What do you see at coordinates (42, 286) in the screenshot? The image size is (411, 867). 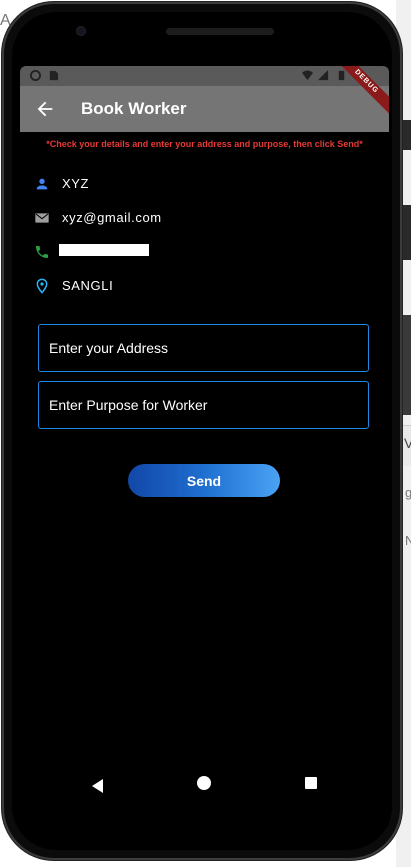 I see `location-pin-icon` at bounding box center [42, 286].